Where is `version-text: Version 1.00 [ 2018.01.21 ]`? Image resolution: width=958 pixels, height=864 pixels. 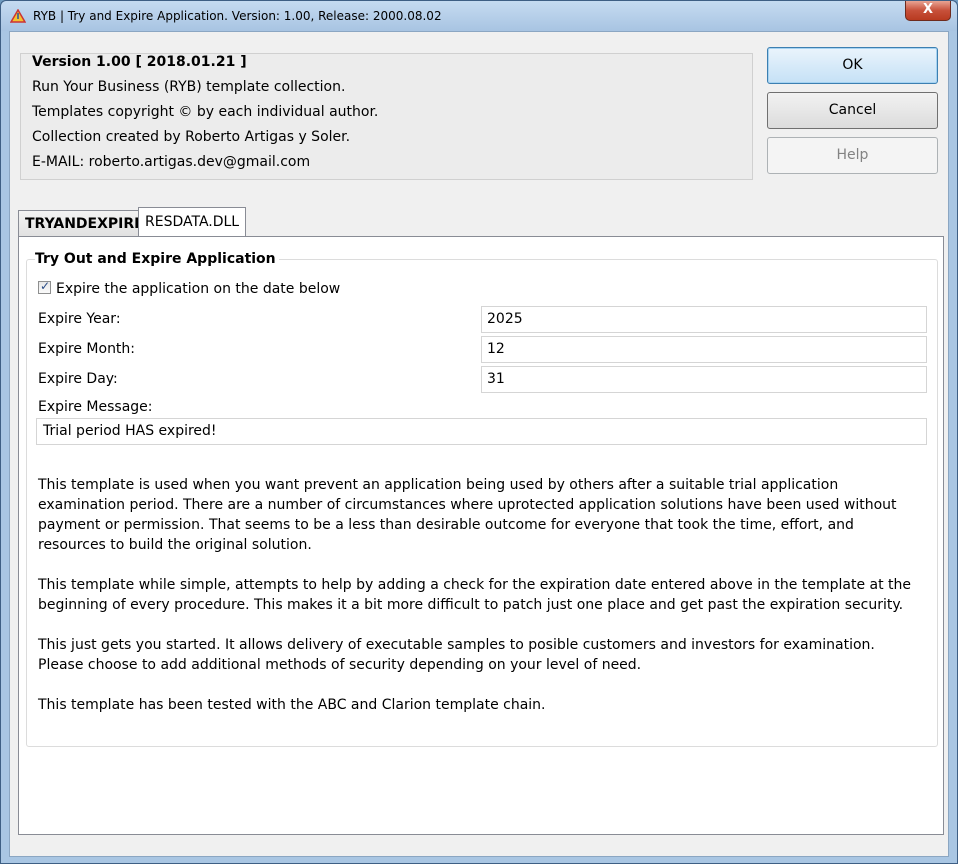
version-text: Version 1.00 [ 2018.01.21 ] is located at coordinates (139, 62).